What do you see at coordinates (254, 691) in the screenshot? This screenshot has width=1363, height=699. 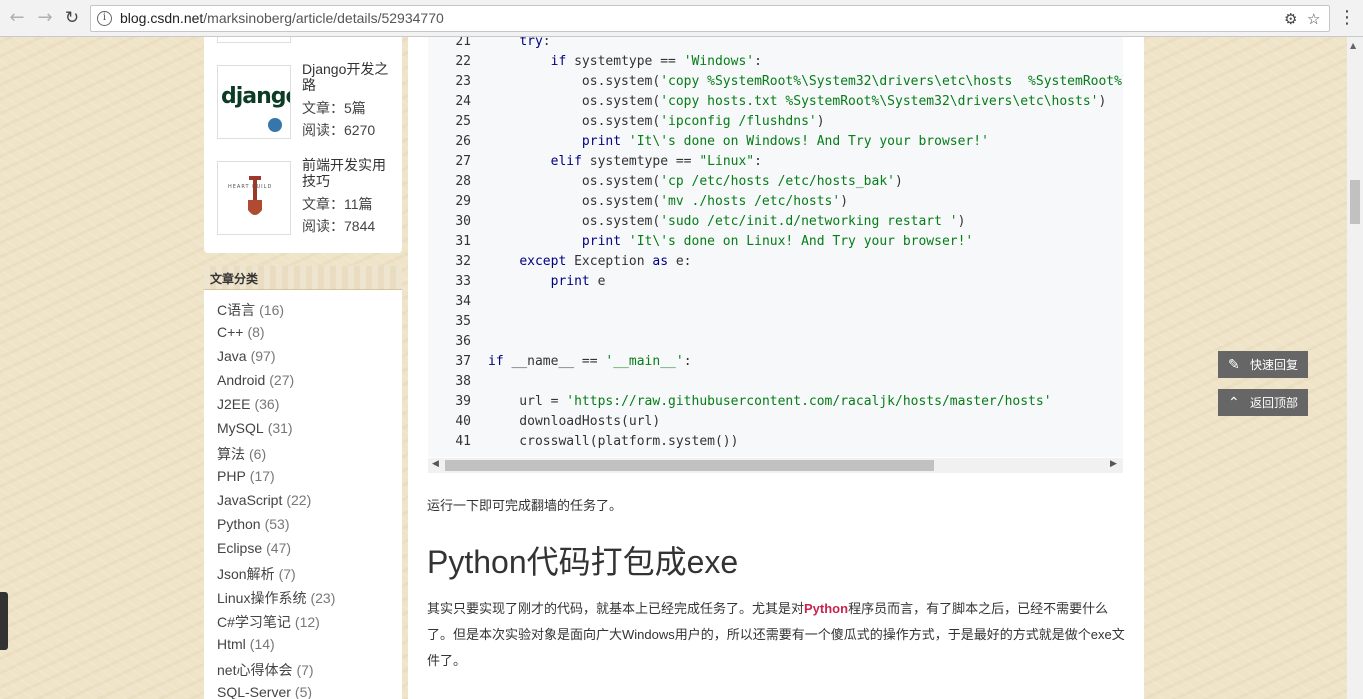 I see `category-name: SQL-Server` at bounding box center [254, 691].